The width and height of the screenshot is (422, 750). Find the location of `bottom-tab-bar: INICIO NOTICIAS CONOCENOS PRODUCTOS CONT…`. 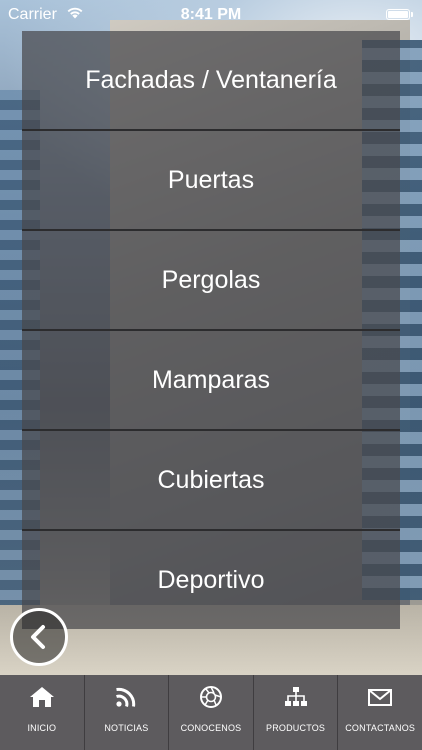

bottom-tab-bar: INICIO NOTICIAS CONOCENOS PRODUCTOS CONT… is located at coordinates (211, 712).